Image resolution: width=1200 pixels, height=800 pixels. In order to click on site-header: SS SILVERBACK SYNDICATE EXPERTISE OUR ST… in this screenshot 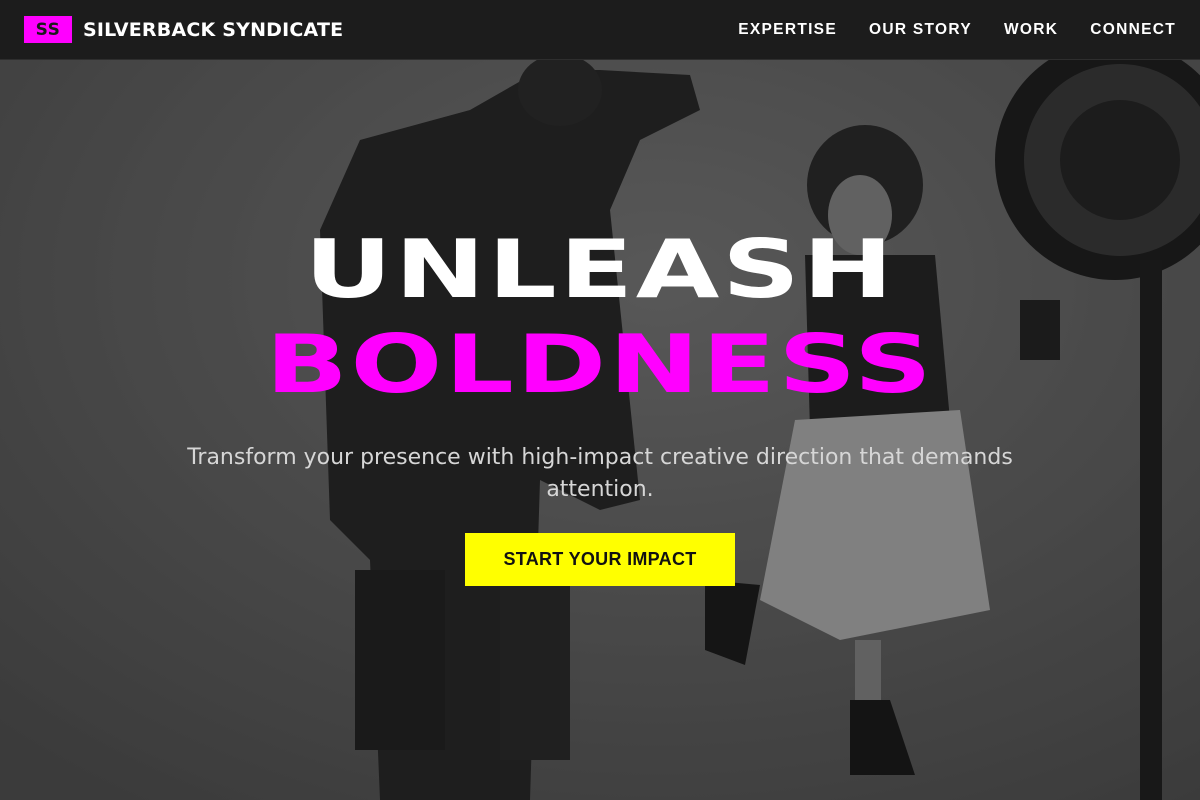, I will do `click(600, 30)`.